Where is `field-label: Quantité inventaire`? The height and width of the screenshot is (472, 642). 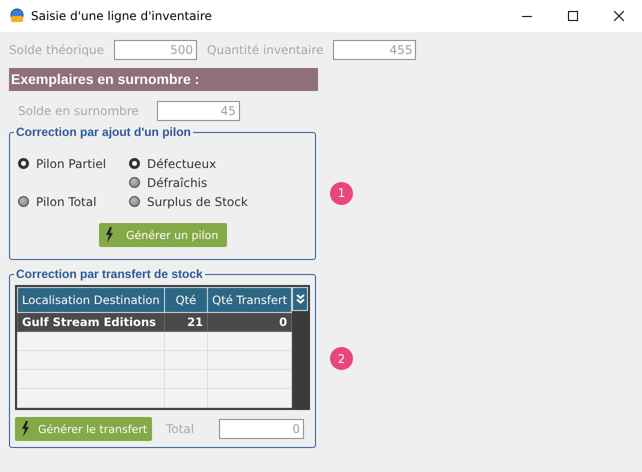 field-label: Quantité inventaire is located at coordinates (265, 50).